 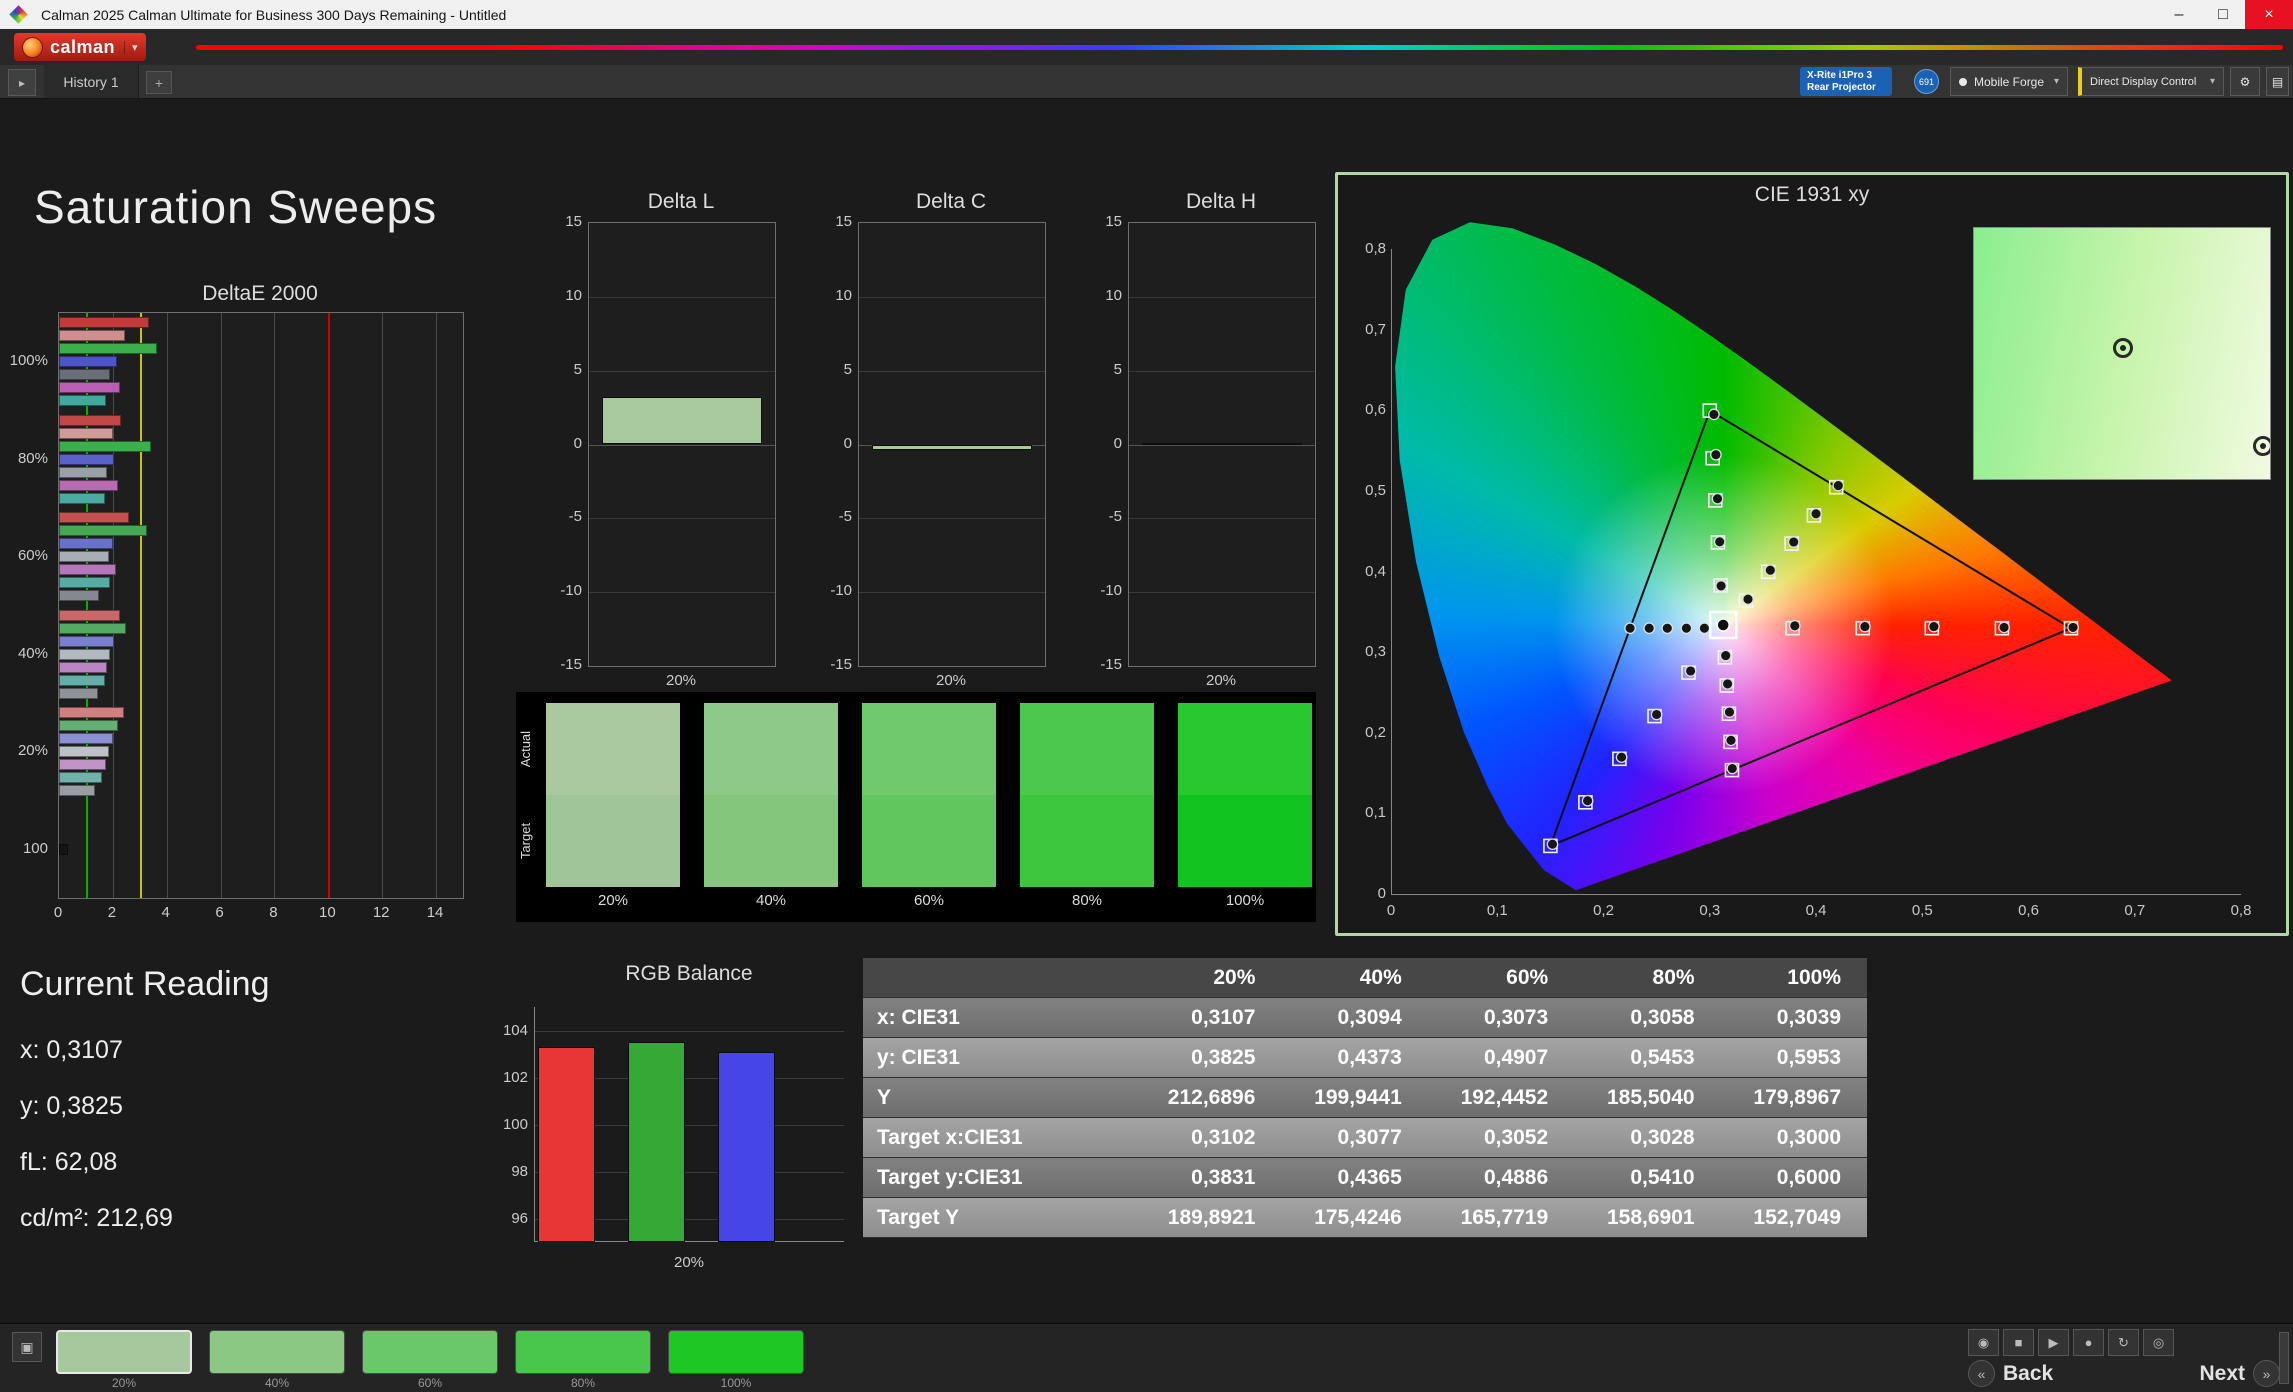 What do you see at coordinates (32, 751) in the screenshot?
I see `y-tick-label: 20%` at bounding box center [32, 751].